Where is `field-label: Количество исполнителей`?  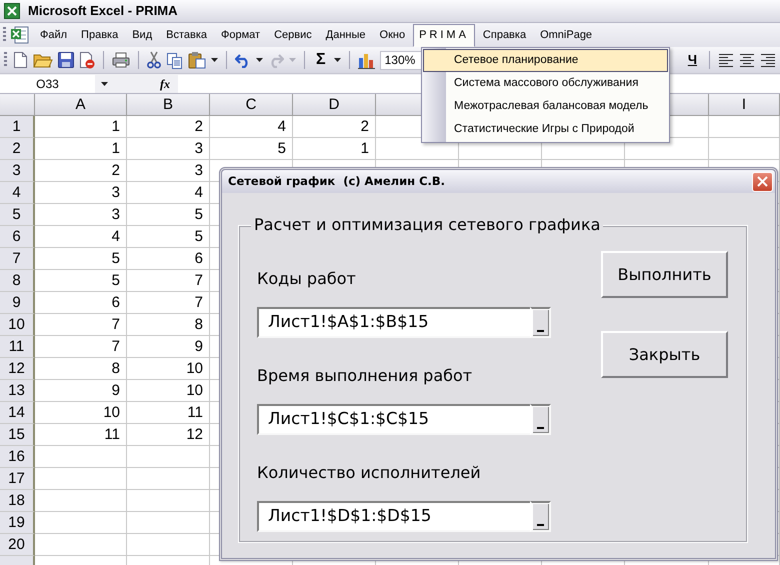
field-label: Количество исполнителей is located at coordinates (369, 473).